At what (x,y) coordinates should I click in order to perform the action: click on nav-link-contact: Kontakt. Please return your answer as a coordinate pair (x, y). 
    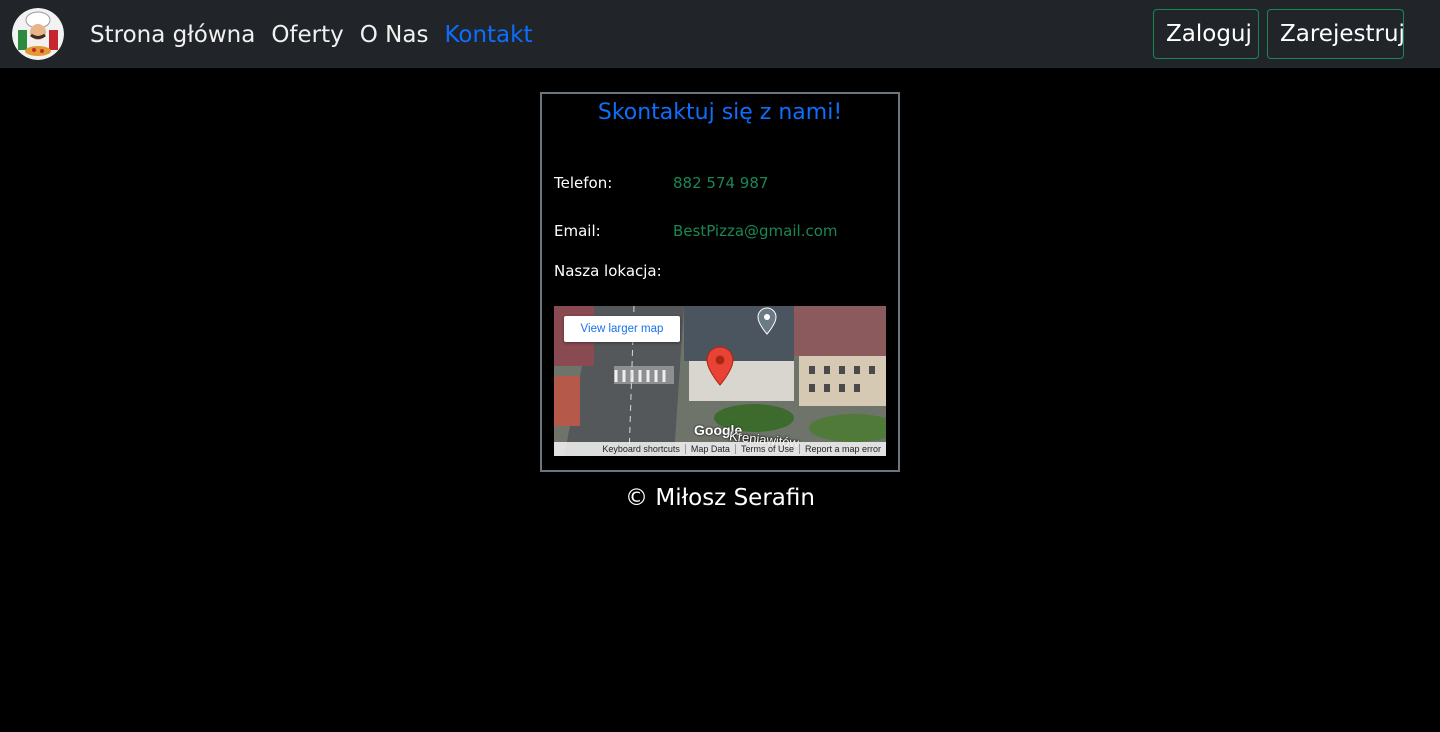
    Looking at the image, I should click on (488, 35).